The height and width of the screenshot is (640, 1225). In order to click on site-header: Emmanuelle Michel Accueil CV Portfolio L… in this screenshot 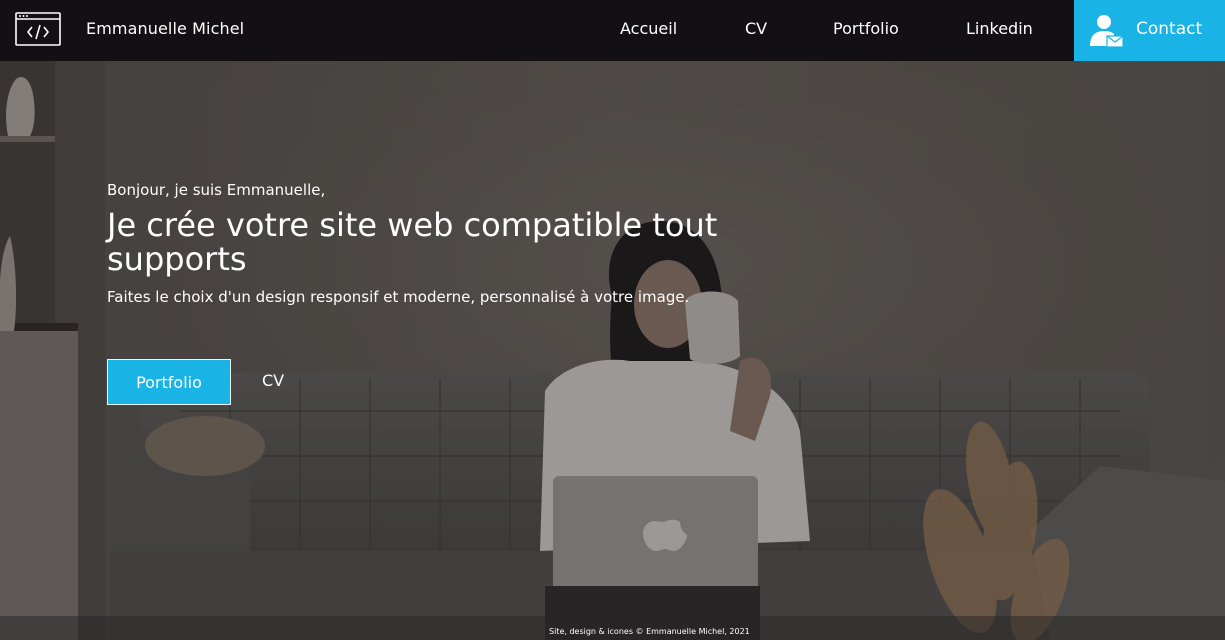, I will do `click(612, 30)`.